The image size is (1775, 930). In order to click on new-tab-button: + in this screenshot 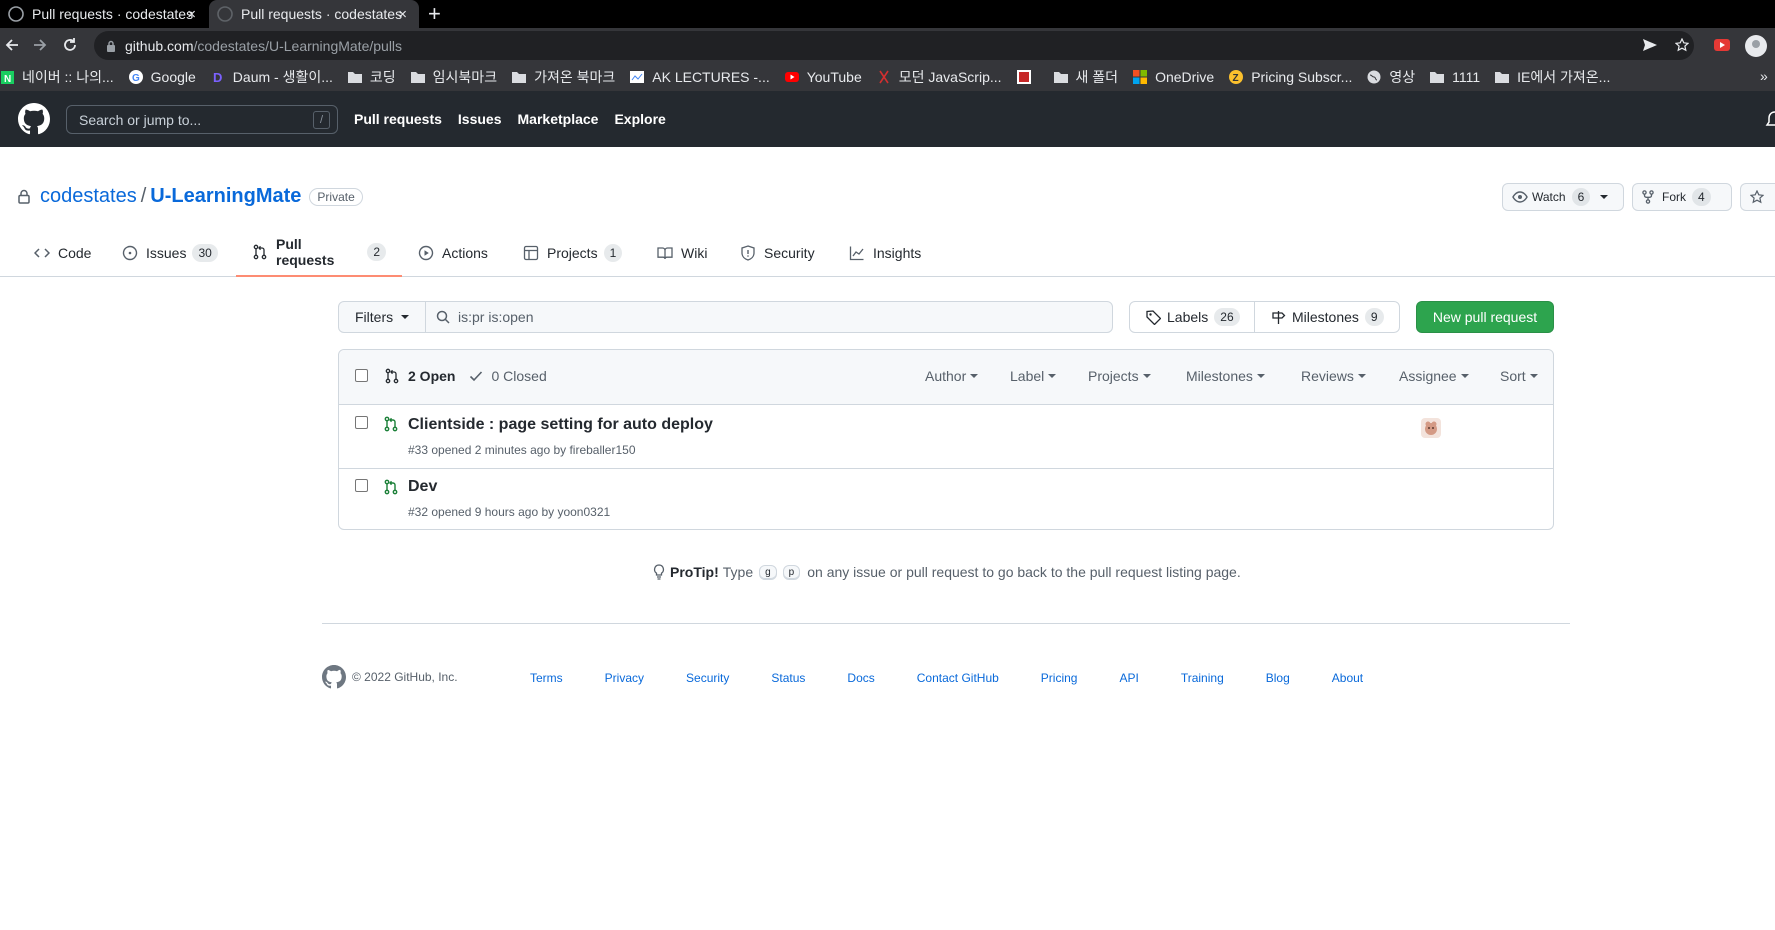, I will do `click(434, 14)`.